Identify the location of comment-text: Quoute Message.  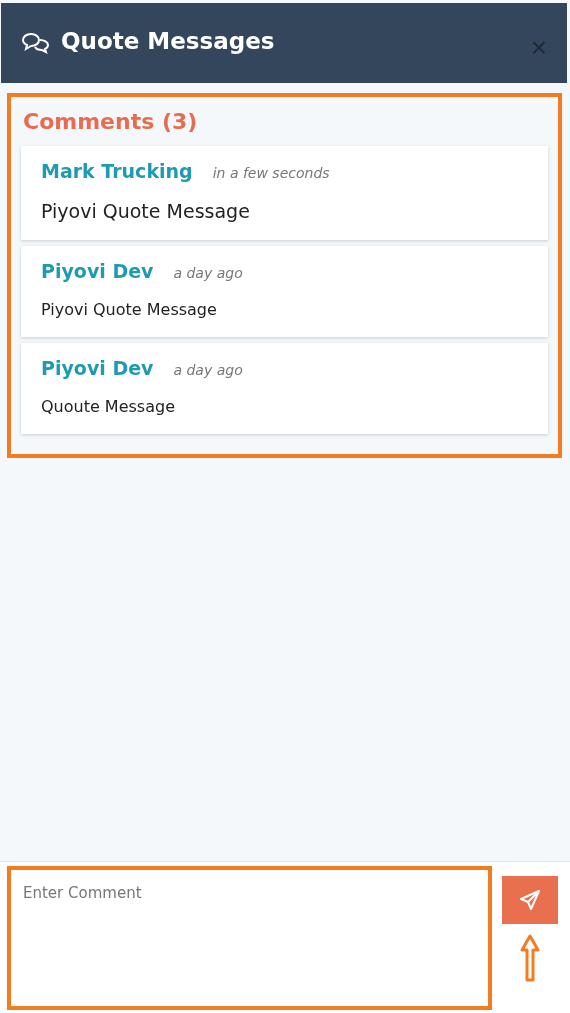
(108, 406).